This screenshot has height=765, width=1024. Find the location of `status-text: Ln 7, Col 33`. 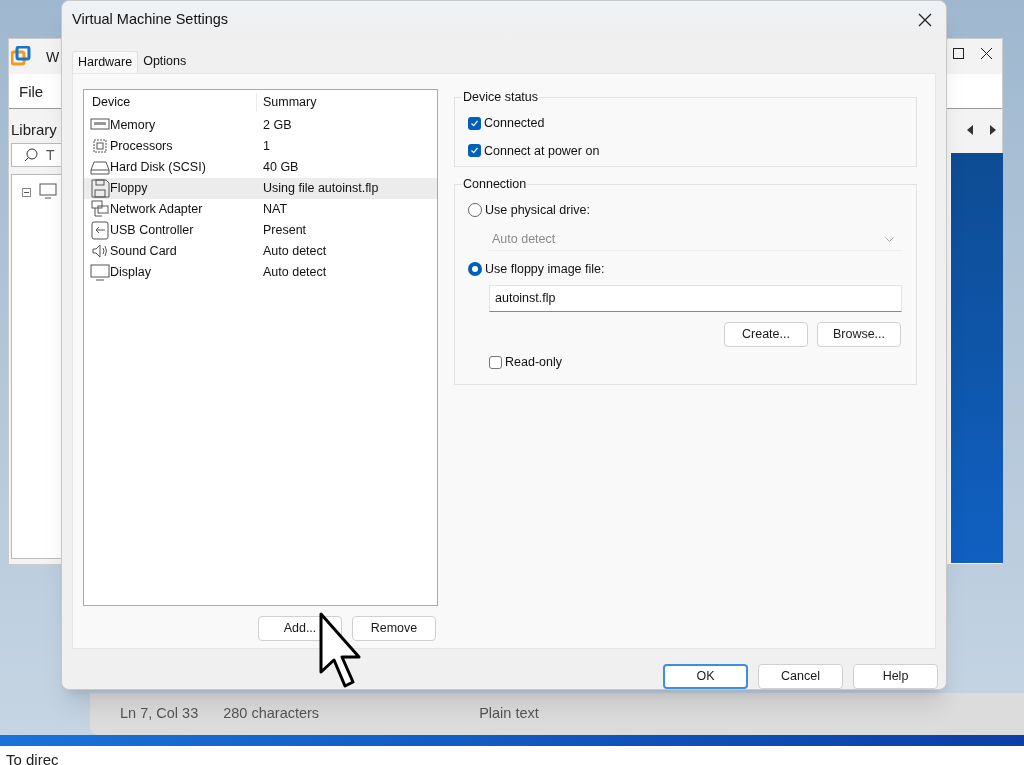

status-text: Ln 7, Col 33 is located at coordinates (159, 714).